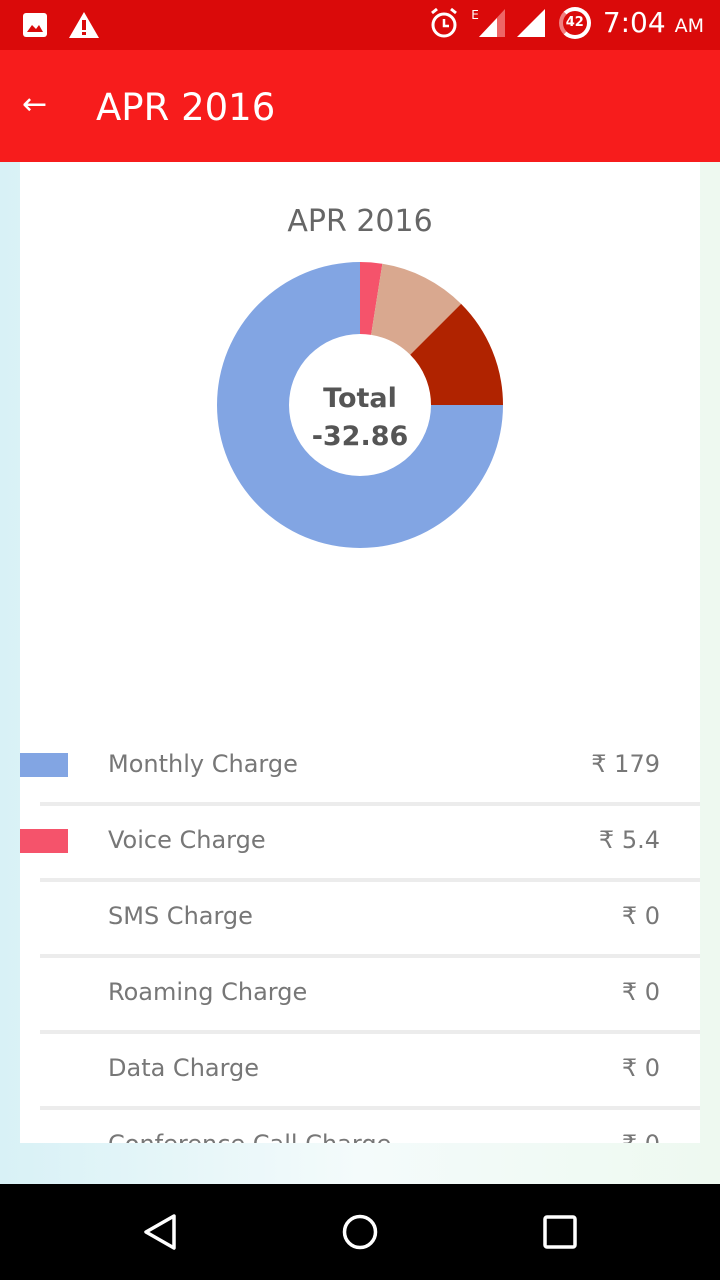 Image resolution: width=720 pixels, height=1280 pixels. What do you see at coordinates (360, 768) in the screenshot?
I see `charge-row: Monthly Charge ₹ 179` at bounding box center [360, 768].